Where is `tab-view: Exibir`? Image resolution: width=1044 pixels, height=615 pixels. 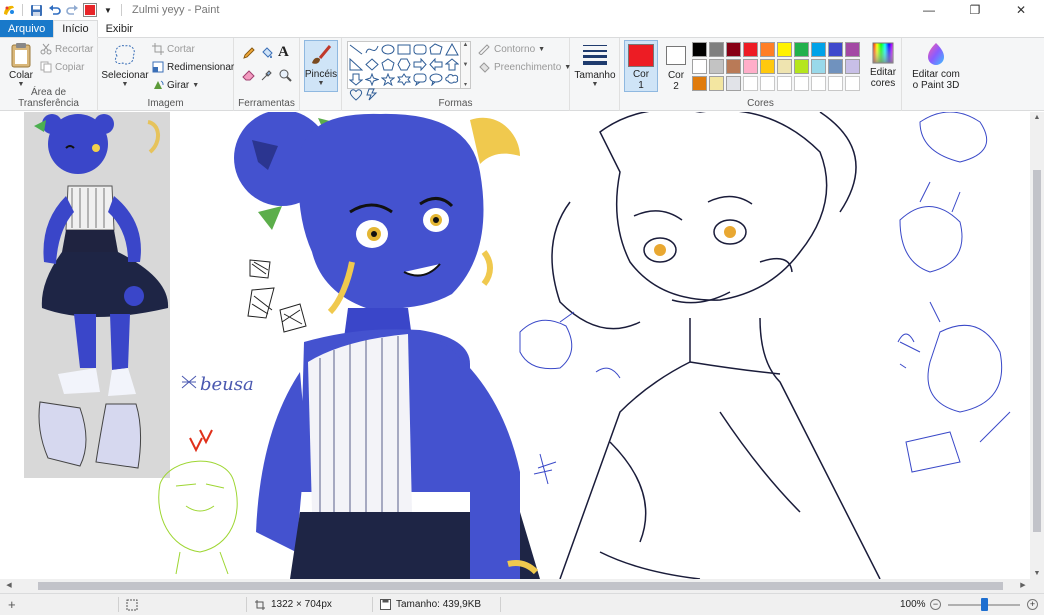 tab-view: Exibir is located at coordinates (120, 28).